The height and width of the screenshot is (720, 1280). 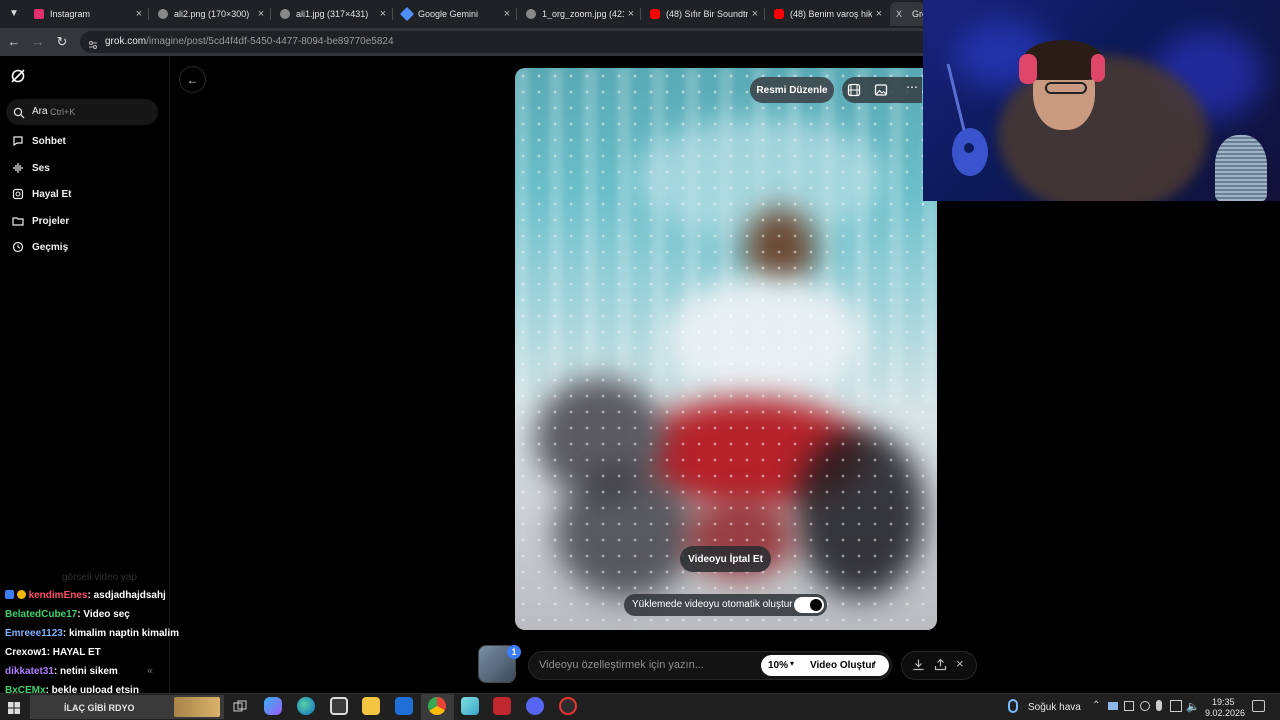 I want to click on gemini-icon, so click(x=407, y=14).